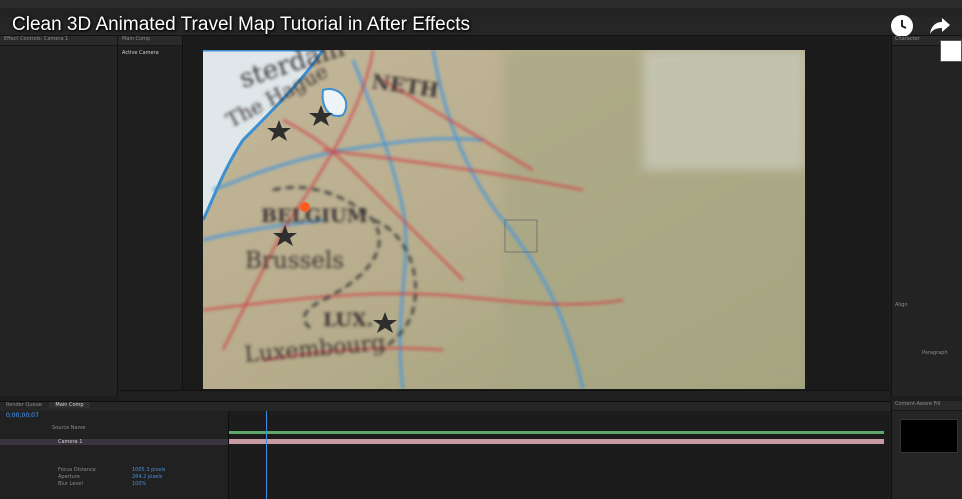 This screenshot has width=962, height=499. What do you see at coordinates (348, 320) in the screenshot?
I see `map-label-lux: LUX.` at bounding box center [348, 320].